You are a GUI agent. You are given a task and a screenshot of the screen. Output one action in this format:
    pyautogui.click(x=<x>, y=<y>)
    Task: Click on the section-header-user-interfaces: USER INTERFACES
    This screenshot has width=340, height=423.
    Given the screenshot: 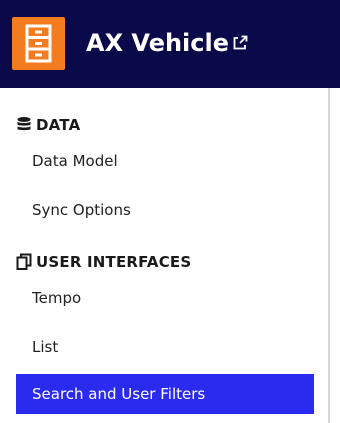 What is the action you would take?
    pyautogui.click(x=103, y=262)
    